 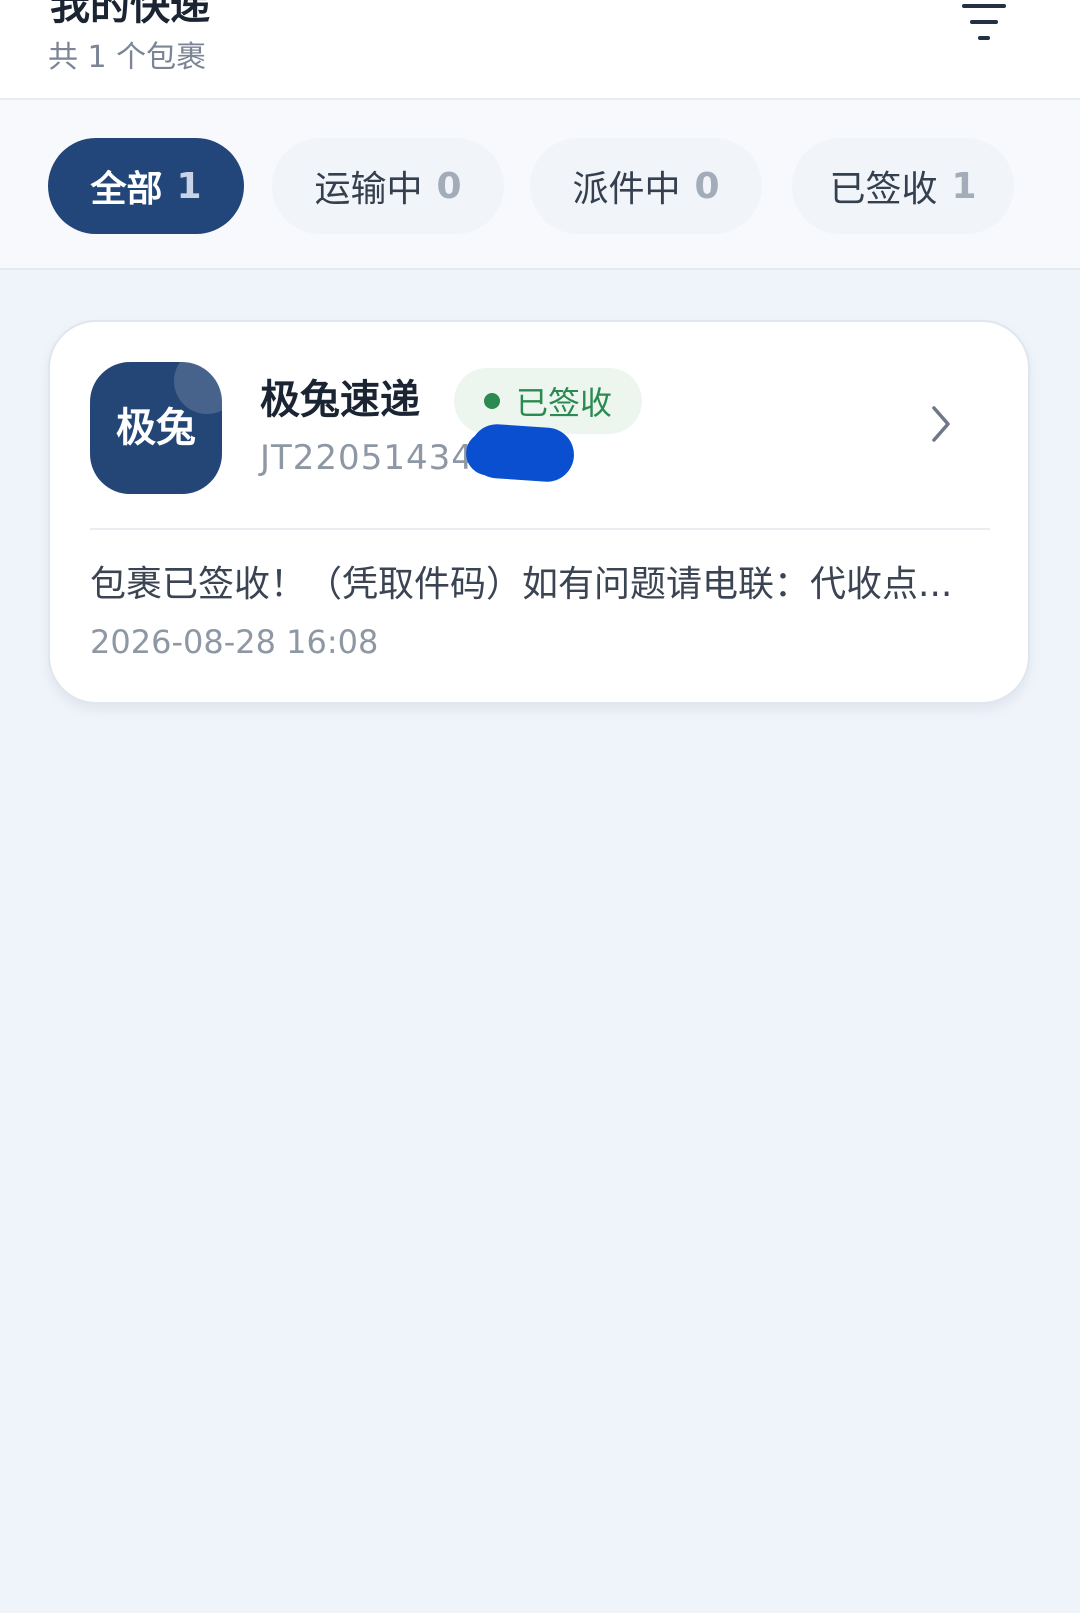 I want to click on tab-all: 全部 1, so click(x=146, y=186).